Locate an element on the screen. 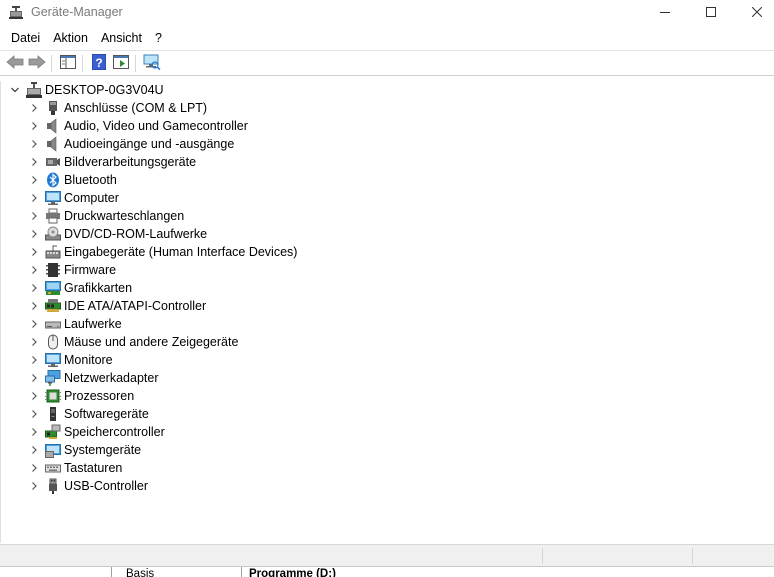 This screenshot has width=774, height=577. display-adapter-icon is located at coordinates (53, 288).